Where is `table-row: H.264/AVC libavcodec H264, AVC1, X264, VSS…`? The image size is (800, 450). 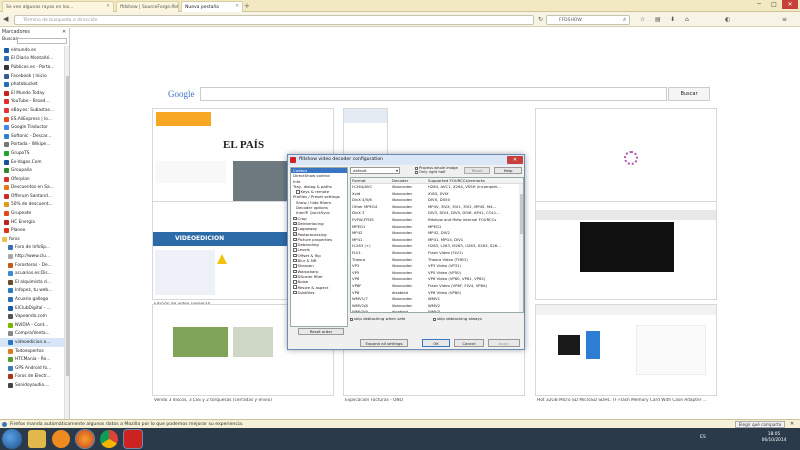
table-row: H.264/AVC libavcodec H264, AVC1, X264, VSS… is located at coordinates (437, 187).